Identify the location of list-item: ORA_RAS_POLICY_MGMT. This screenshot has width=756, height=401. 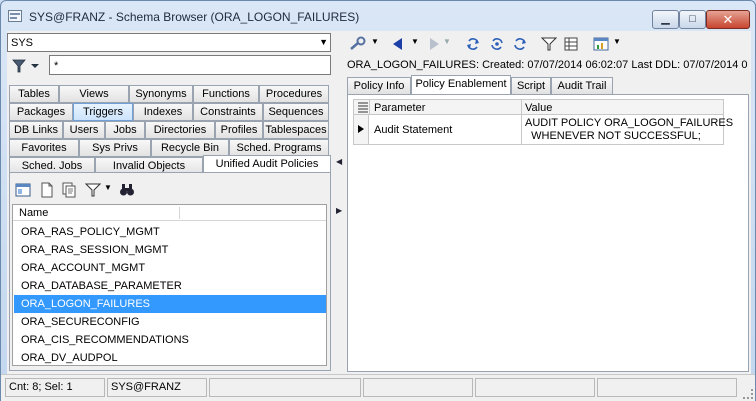
(170, 232).